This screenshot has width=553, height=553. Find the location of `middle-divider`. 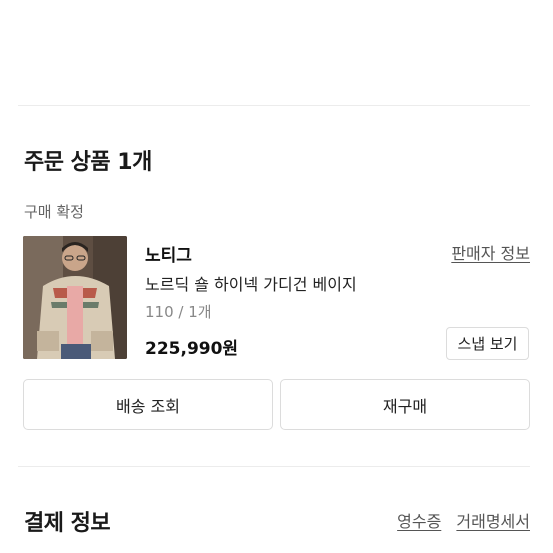

middle-divider is located at coordinates (274, 466).